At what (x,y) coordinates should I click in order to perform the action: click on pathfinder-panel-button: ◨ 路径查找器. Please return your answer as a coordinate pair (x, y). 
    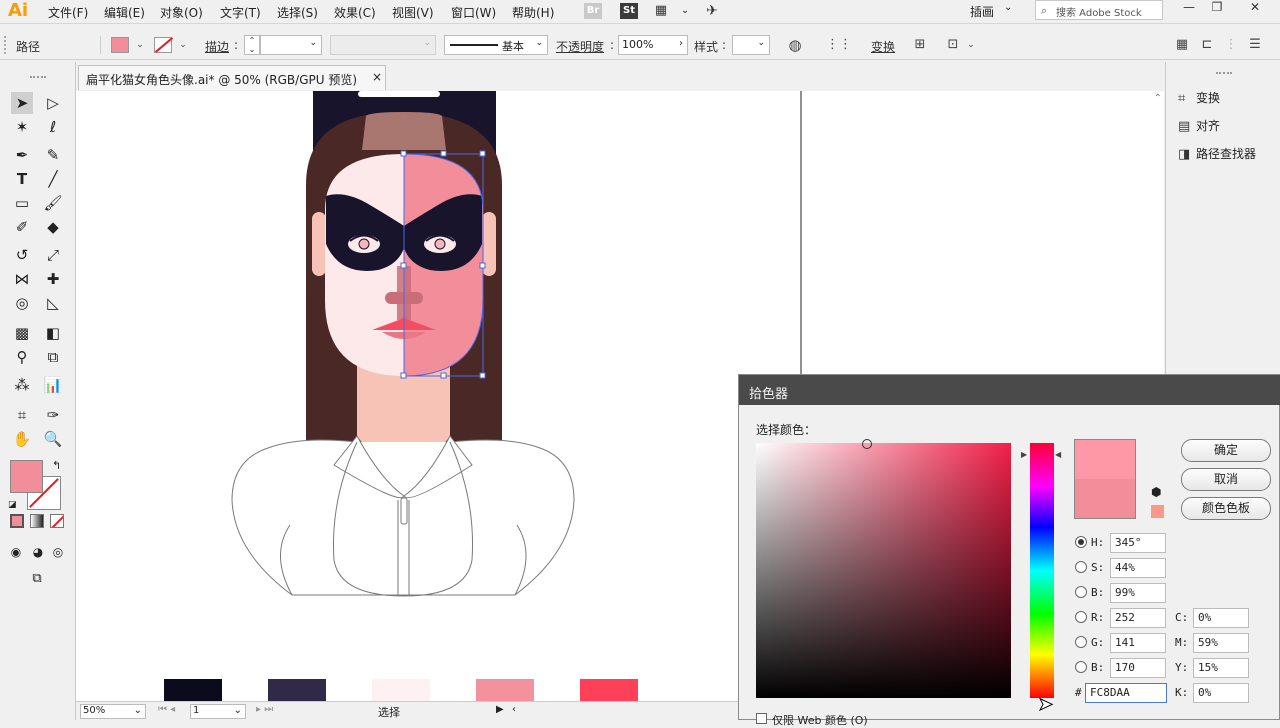
    Looking at the image, I should click on (1228, 155).